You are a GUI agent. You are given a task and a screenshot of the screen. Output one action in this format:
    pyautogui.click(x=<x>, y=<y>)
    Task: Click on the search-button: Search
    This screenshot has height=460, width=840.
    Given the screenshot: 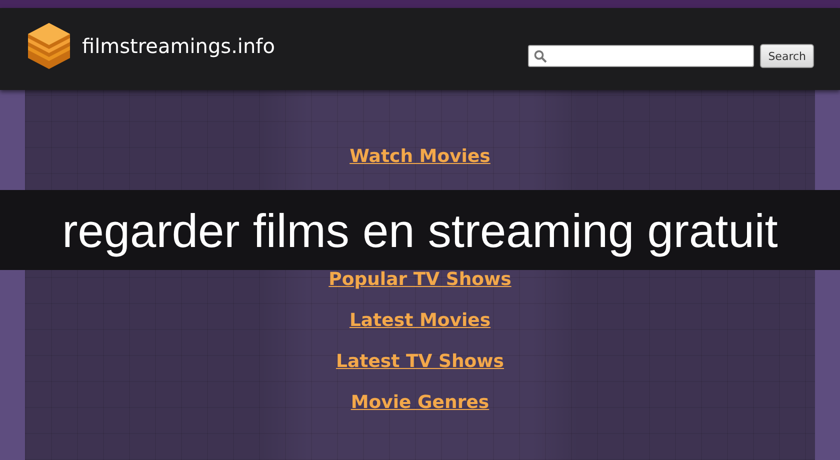 What is the action you would take?
    pyautogui.click(x=787, y=56)
    